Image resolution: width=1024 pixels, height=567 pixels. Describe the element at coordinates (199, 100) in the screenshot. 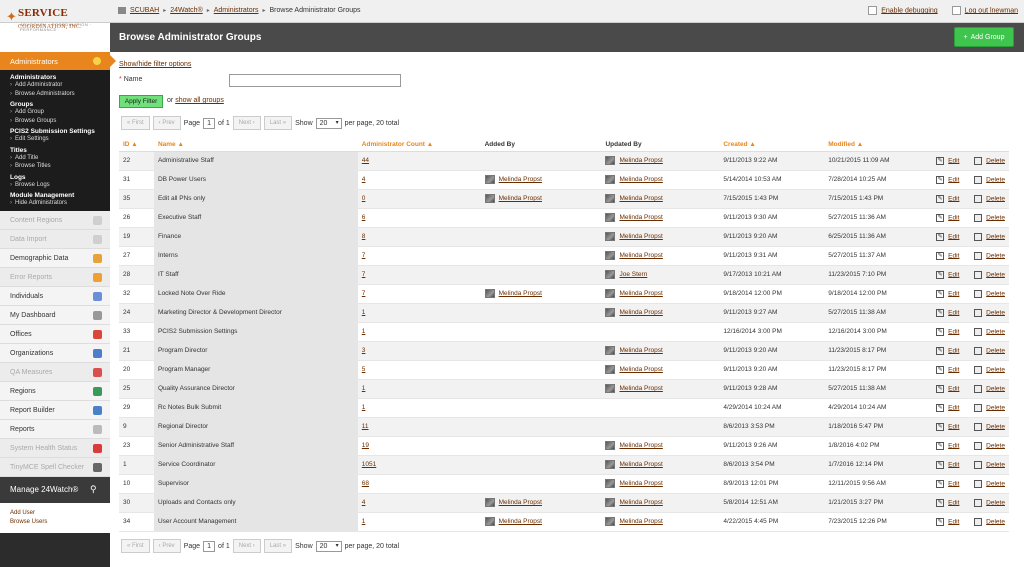

I see `show-all-groups-link: show all groups` at that location.